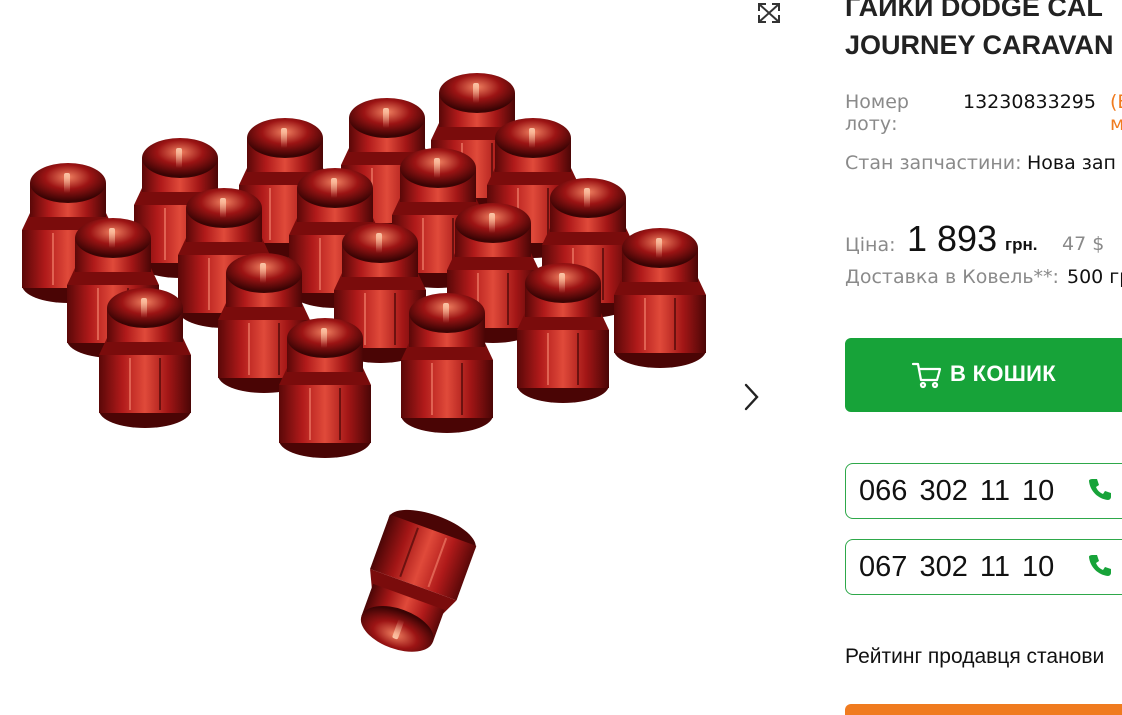  What do you see at coordinates (1083, 244) in the screenshot?
I see `price-usd: 47 $` at bounding box center [1083, 244].